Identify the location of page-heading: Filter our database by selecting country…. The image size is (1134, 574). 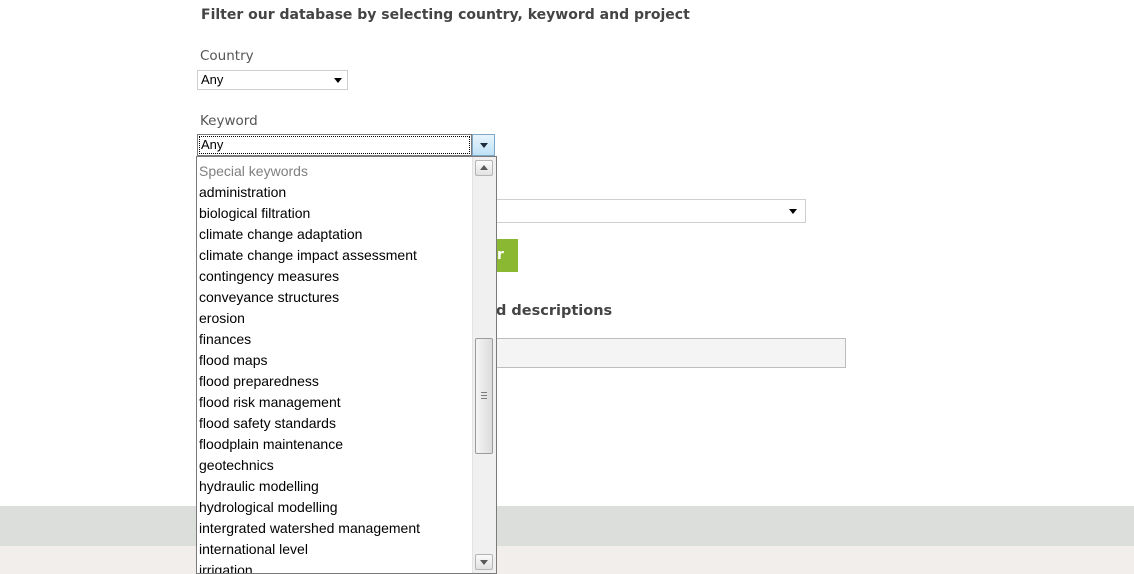
(445, 15).